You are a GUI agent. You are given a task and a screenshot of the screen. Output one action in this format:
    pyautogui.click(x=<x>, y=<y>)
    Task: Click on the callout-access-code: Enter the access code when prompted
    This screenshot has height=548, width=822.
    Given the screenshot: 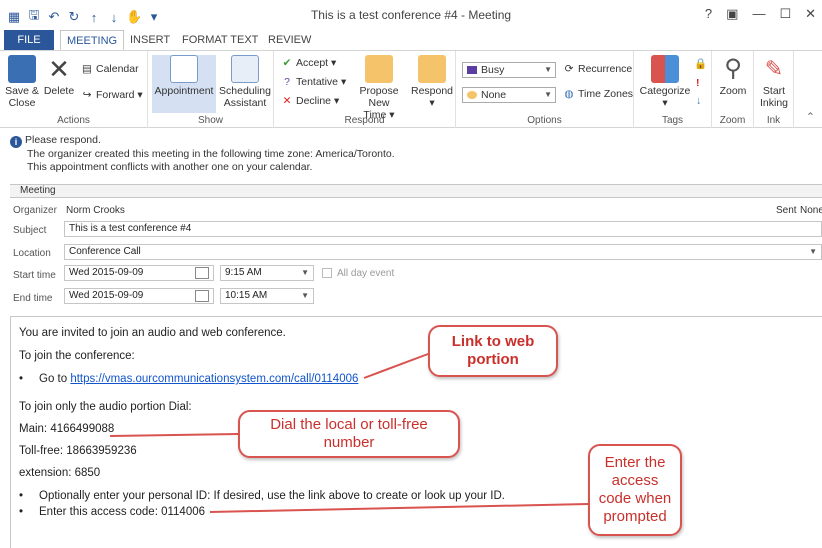 What is the action you would take?
    pyautogui.click(x=635, y=490)
    